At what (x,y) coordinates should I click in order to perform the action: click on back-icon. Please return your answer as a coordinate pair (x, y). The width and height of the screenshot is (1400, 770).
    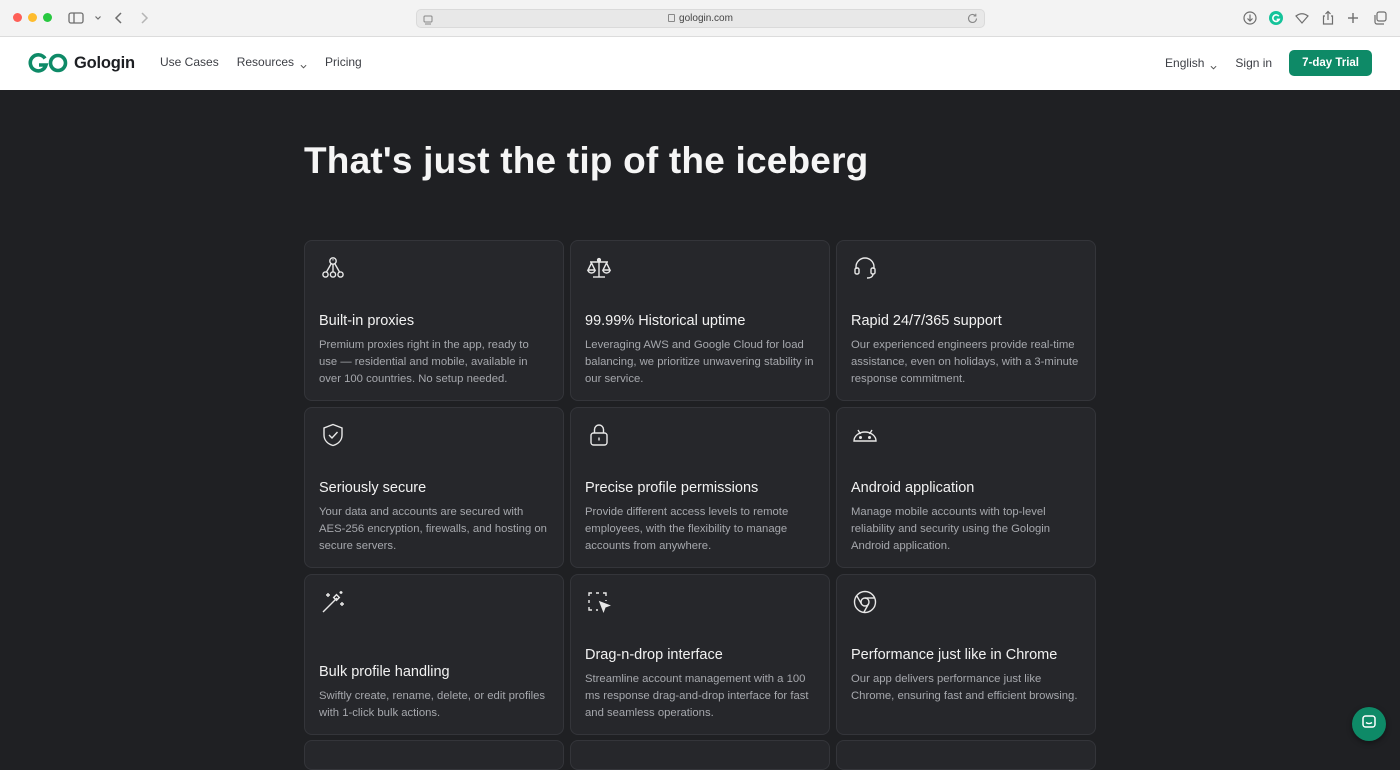
    Looking at the image, I should click on (119, 18).